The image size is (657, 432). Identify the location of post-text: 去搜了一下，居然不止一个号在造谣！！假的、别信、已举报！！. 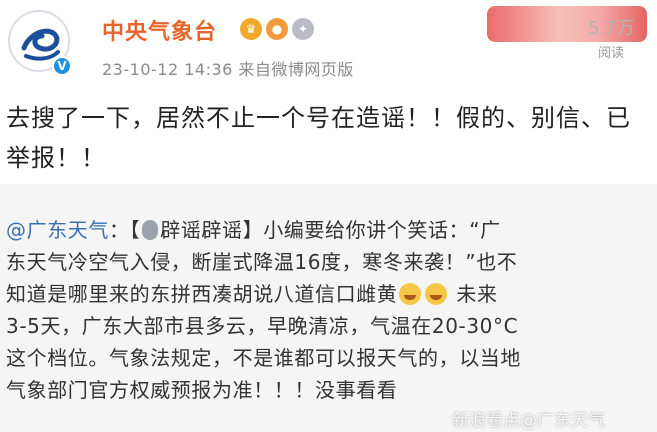
(318, 138).